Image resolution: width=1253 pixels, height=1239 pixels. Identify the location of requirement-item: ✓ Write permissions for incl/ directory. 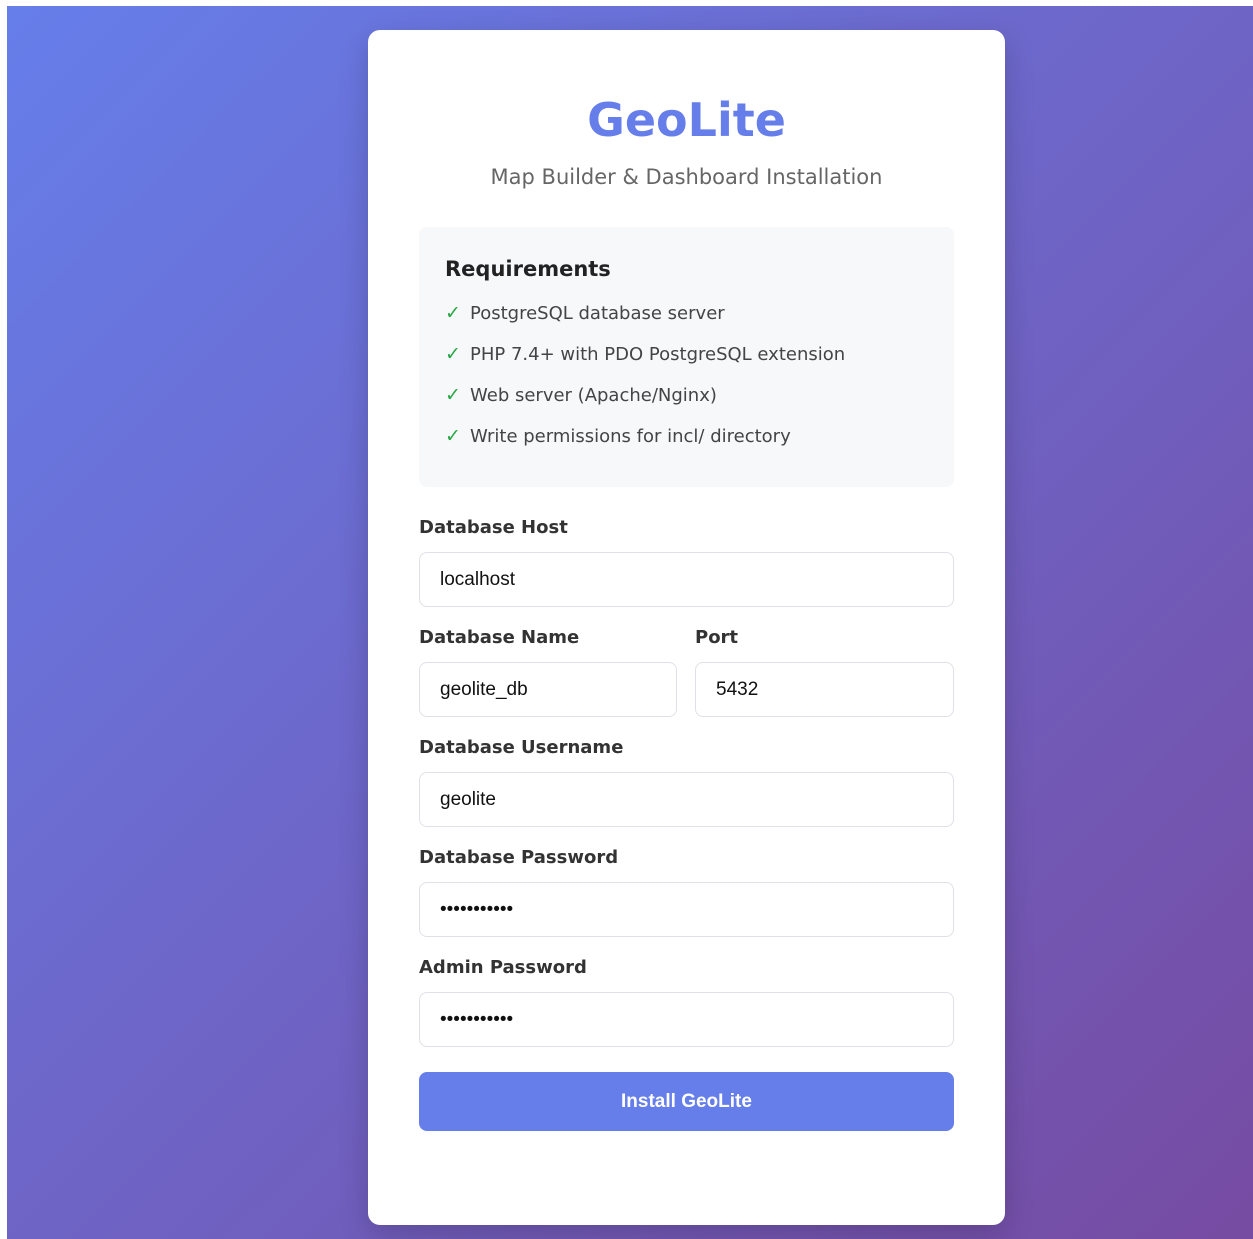
(686, 436).